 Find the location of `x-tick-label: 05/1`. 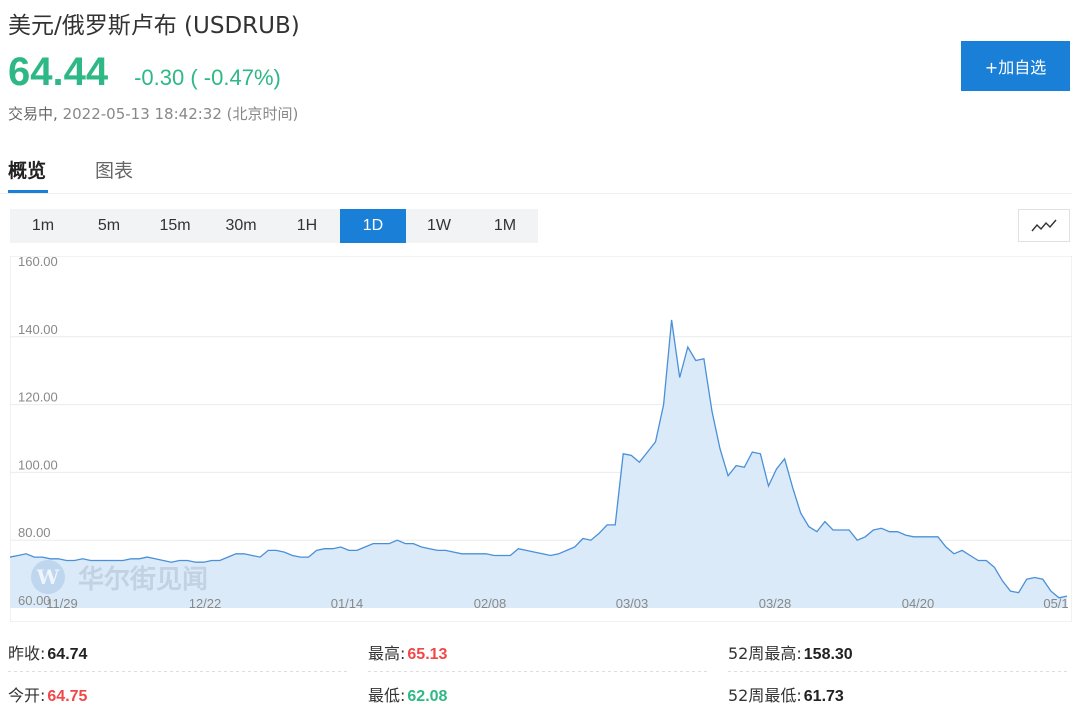

x-tick-label: 05/1 is located at coordinates (1055, 603).